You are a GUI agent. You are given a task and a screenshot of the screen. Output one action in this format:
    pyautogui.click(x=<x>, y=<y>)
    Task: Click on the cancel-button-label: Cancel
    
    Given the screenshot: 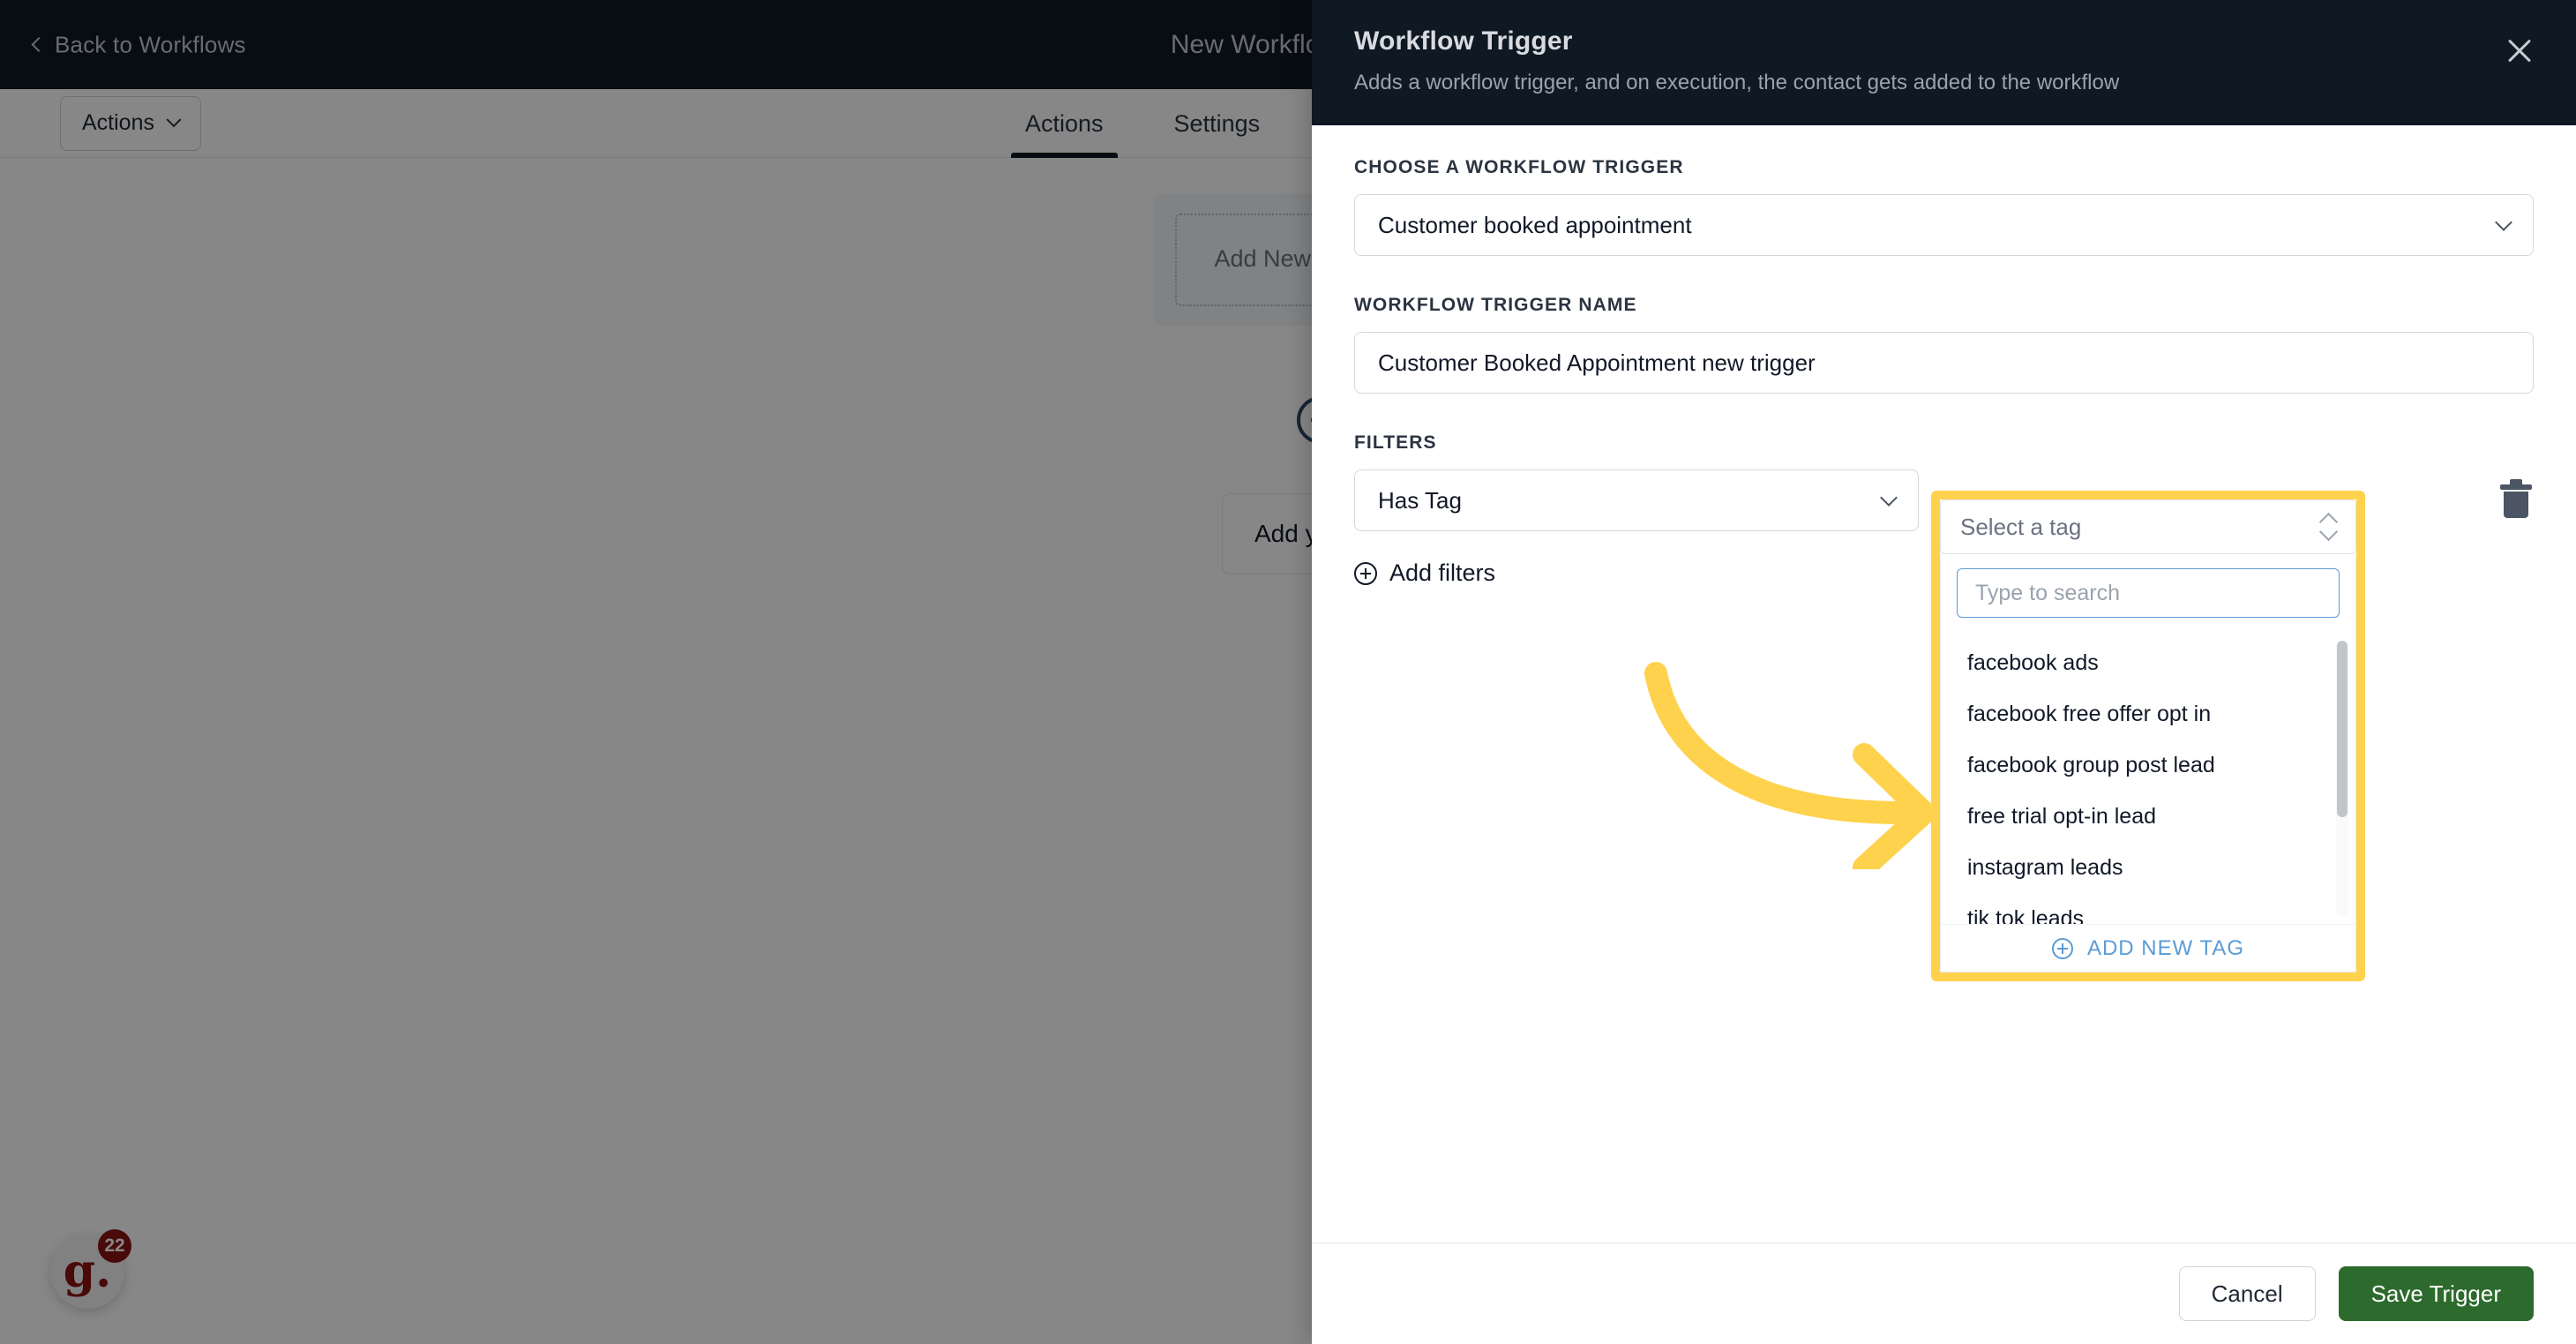 What is the action you would take?
    pyautogui.click(x=2247, y=1293)
    